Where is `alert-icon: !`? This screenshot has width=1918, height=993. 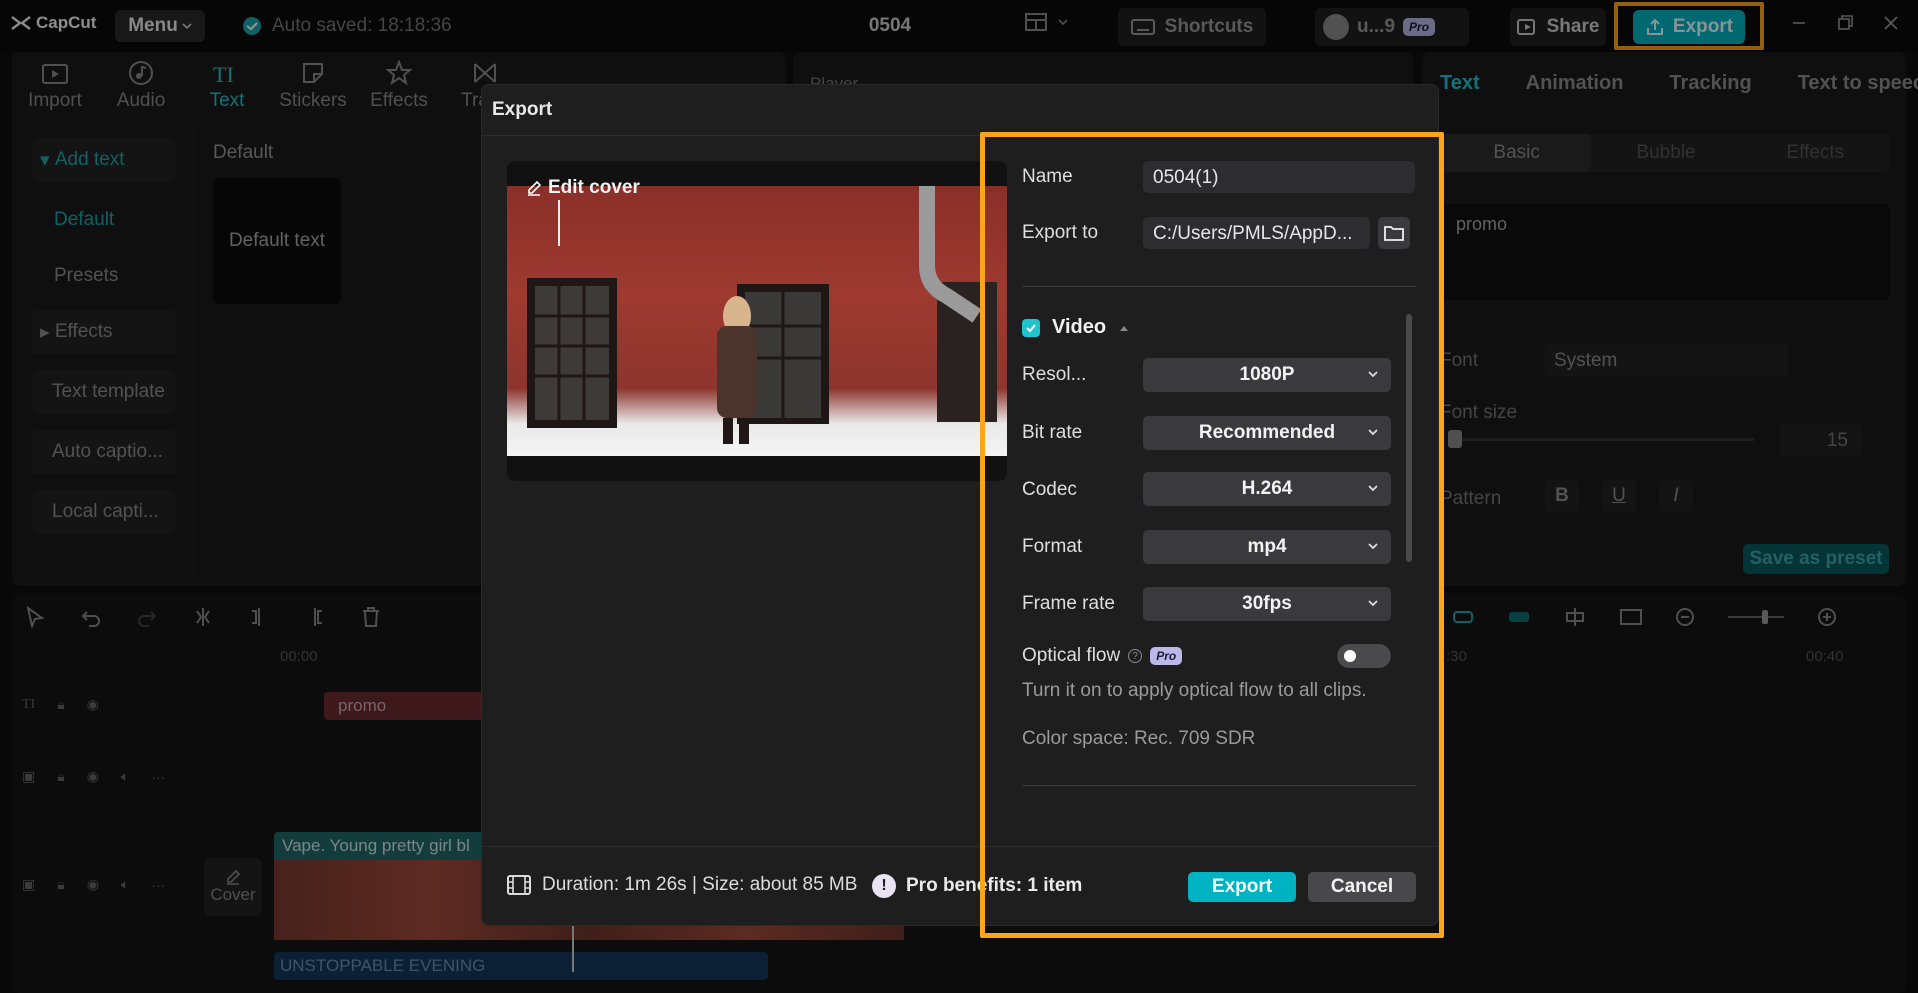 alert-icon: ! is located at coordinates (884, 886).